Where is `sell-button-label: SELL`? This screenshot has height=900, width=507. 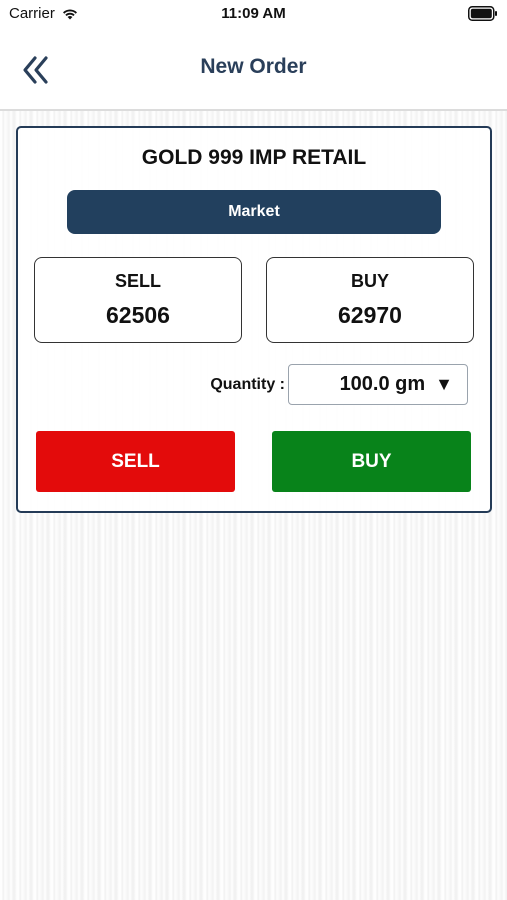
sell-button-label: SELL is located at coordinates (135, 461).